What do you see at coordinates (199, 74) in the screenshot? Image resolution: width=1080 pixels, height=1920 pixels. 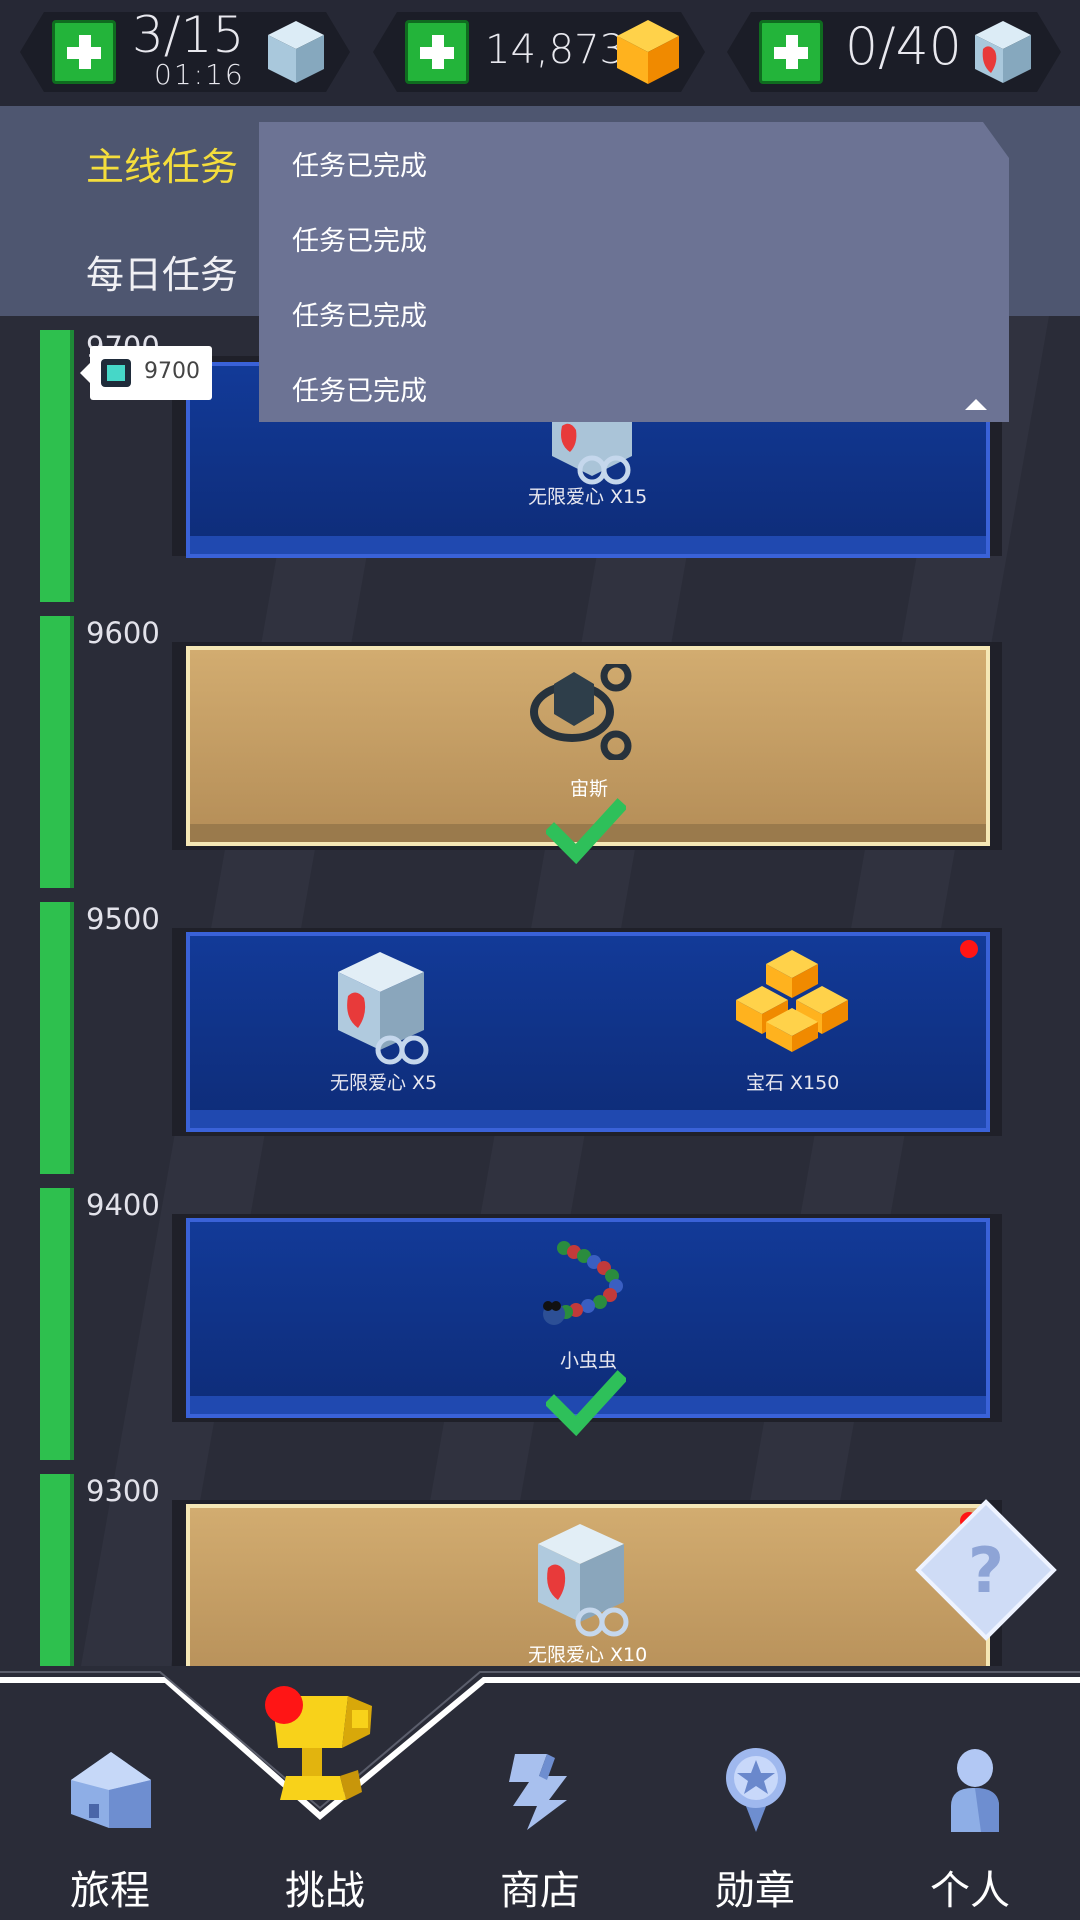 I see `energy-timer: 01:16` at bounding box center [199, 74].